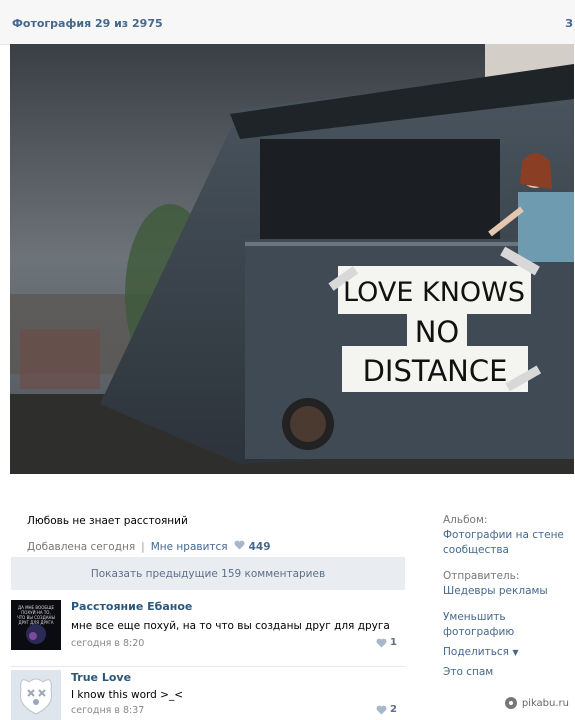  What do you see at coordinates (508, 591) in the screenshot?
I see `sender-link: Шедевры рекламы` at bounding box center [508, 591].